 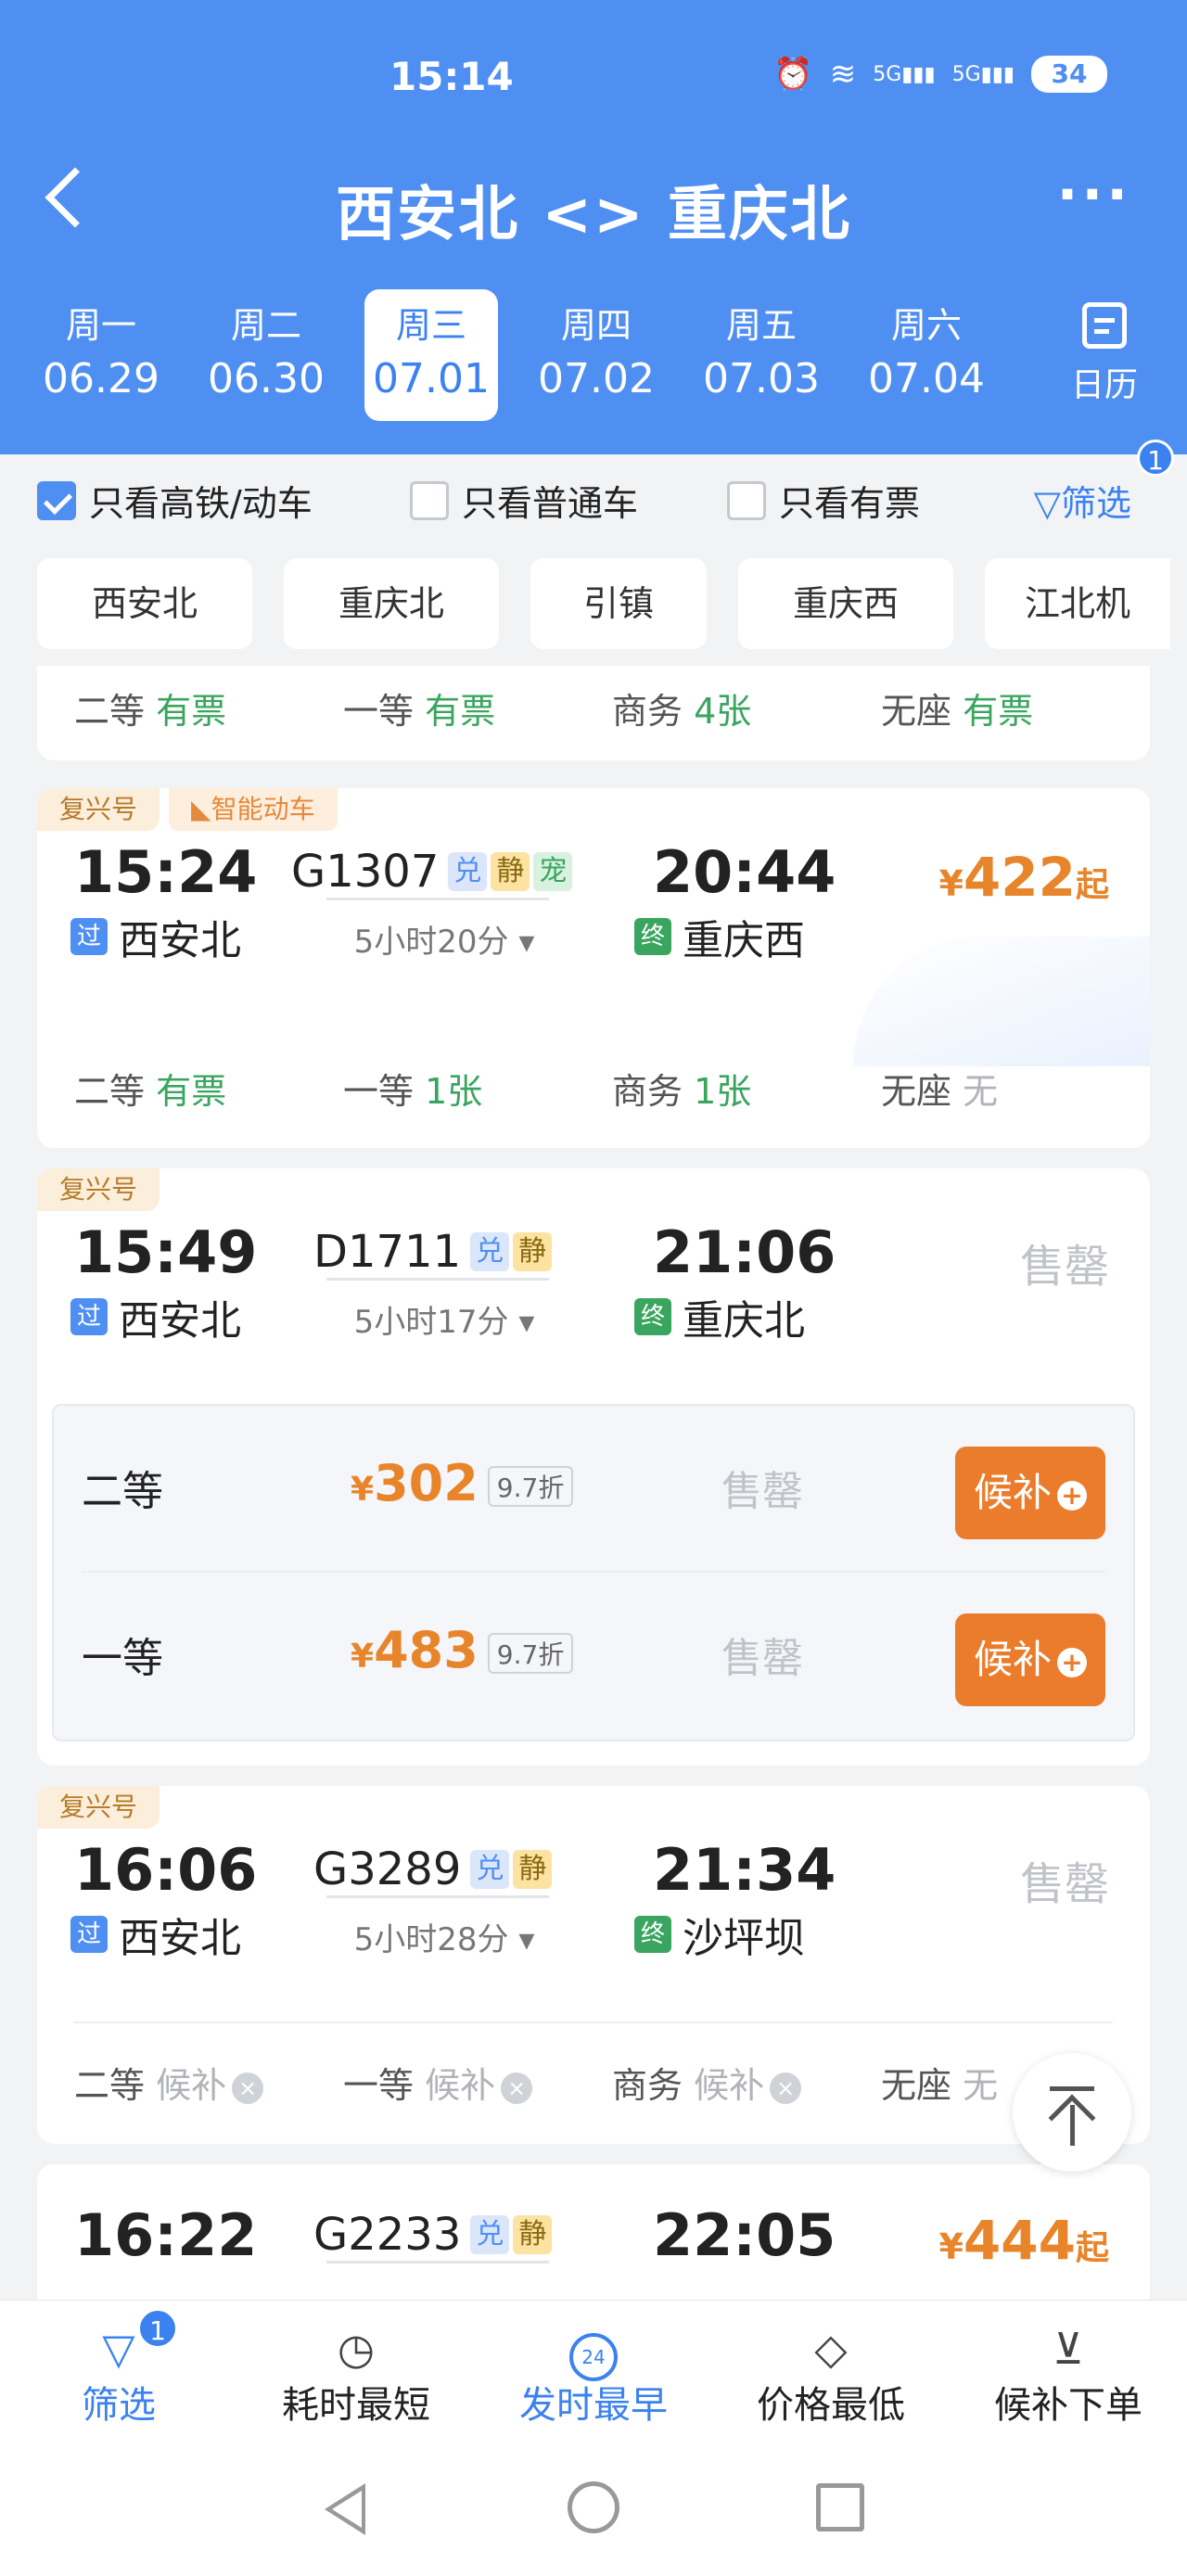 What do you see at coordinates (187, 809) in the screenshot?
I see `tag-row: 复兴号 ◣智能动车` at bounding box center [187, 809].